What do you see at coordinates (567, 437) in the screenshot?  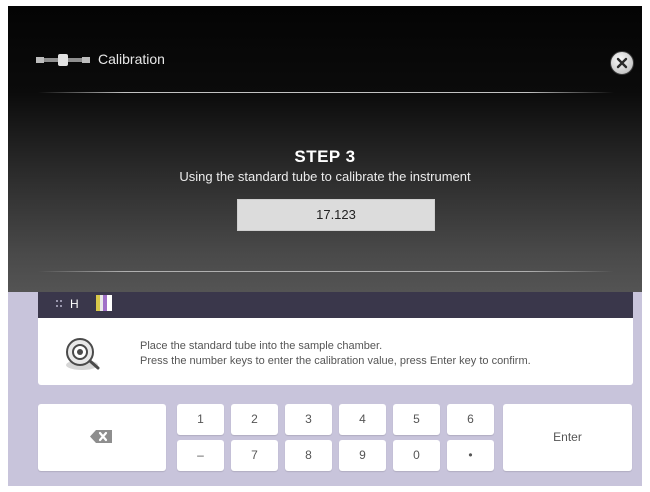 I see `enter-key: Enter` at bounding box center [567, 437].